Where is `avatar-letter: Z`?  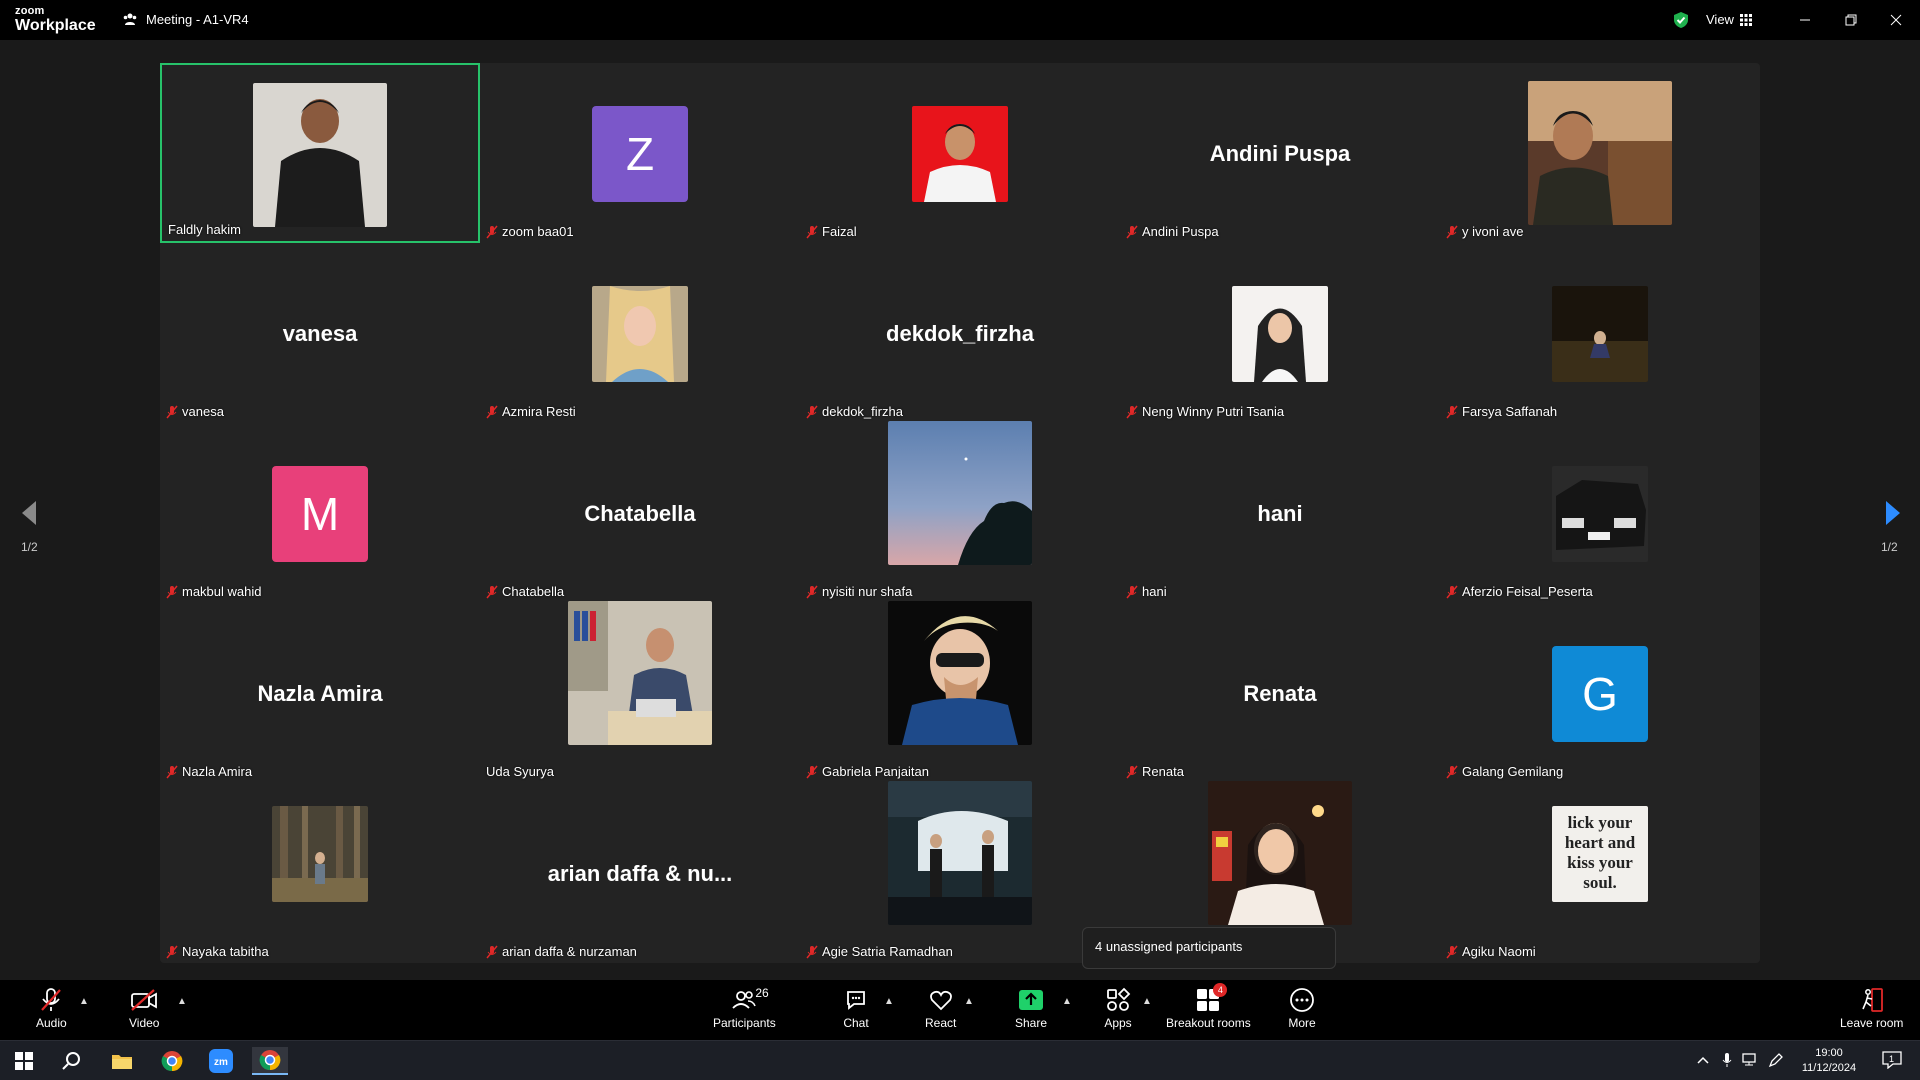 avatar-letter: Z is located at coordinates (640, 154).